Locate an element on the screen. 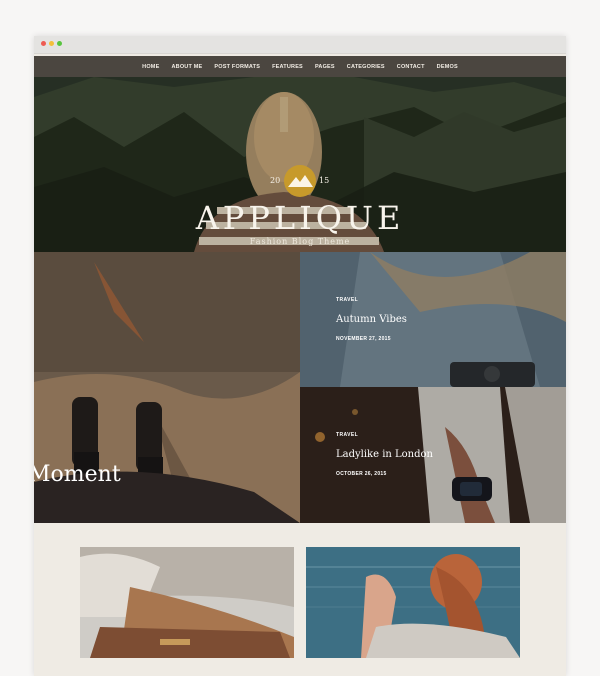 This screenshot has width=600, height=676. post1-date: NOVEMBER 27, 2015 is located at coordinates (363, 339).